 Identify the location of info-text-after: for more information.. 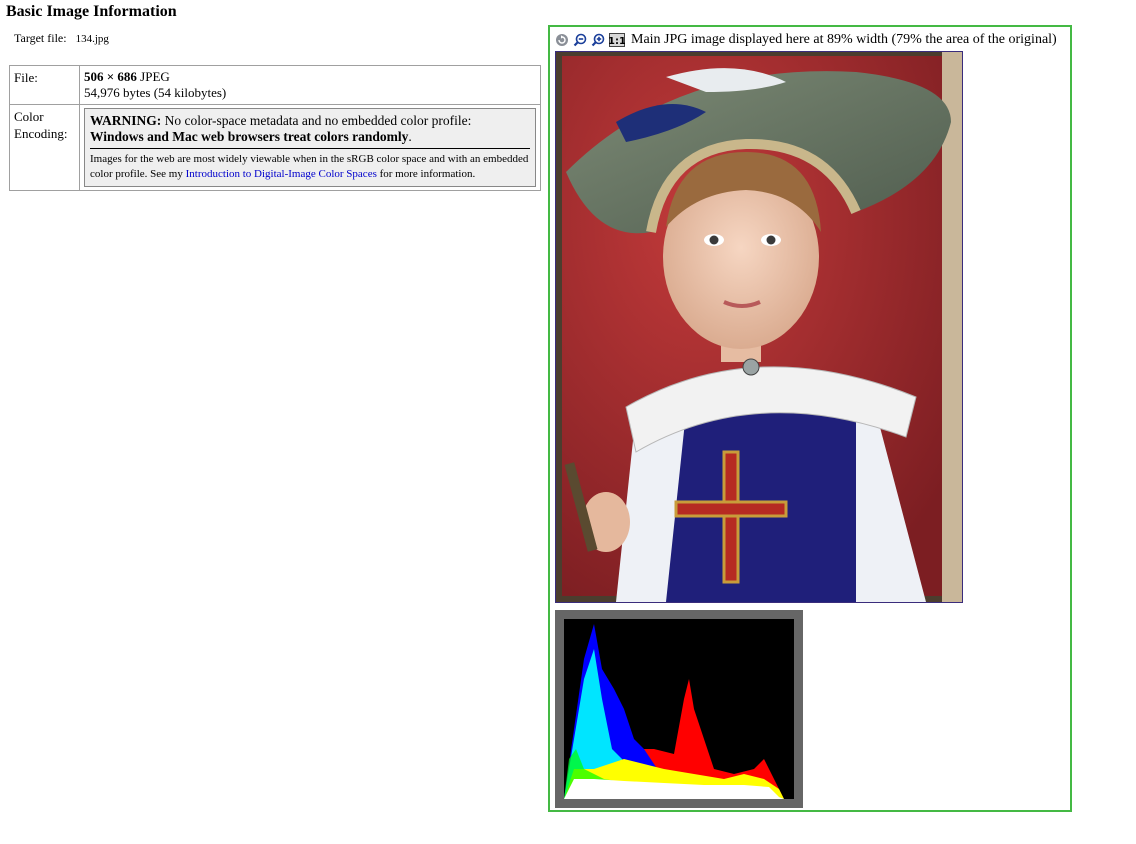
(427, 174).